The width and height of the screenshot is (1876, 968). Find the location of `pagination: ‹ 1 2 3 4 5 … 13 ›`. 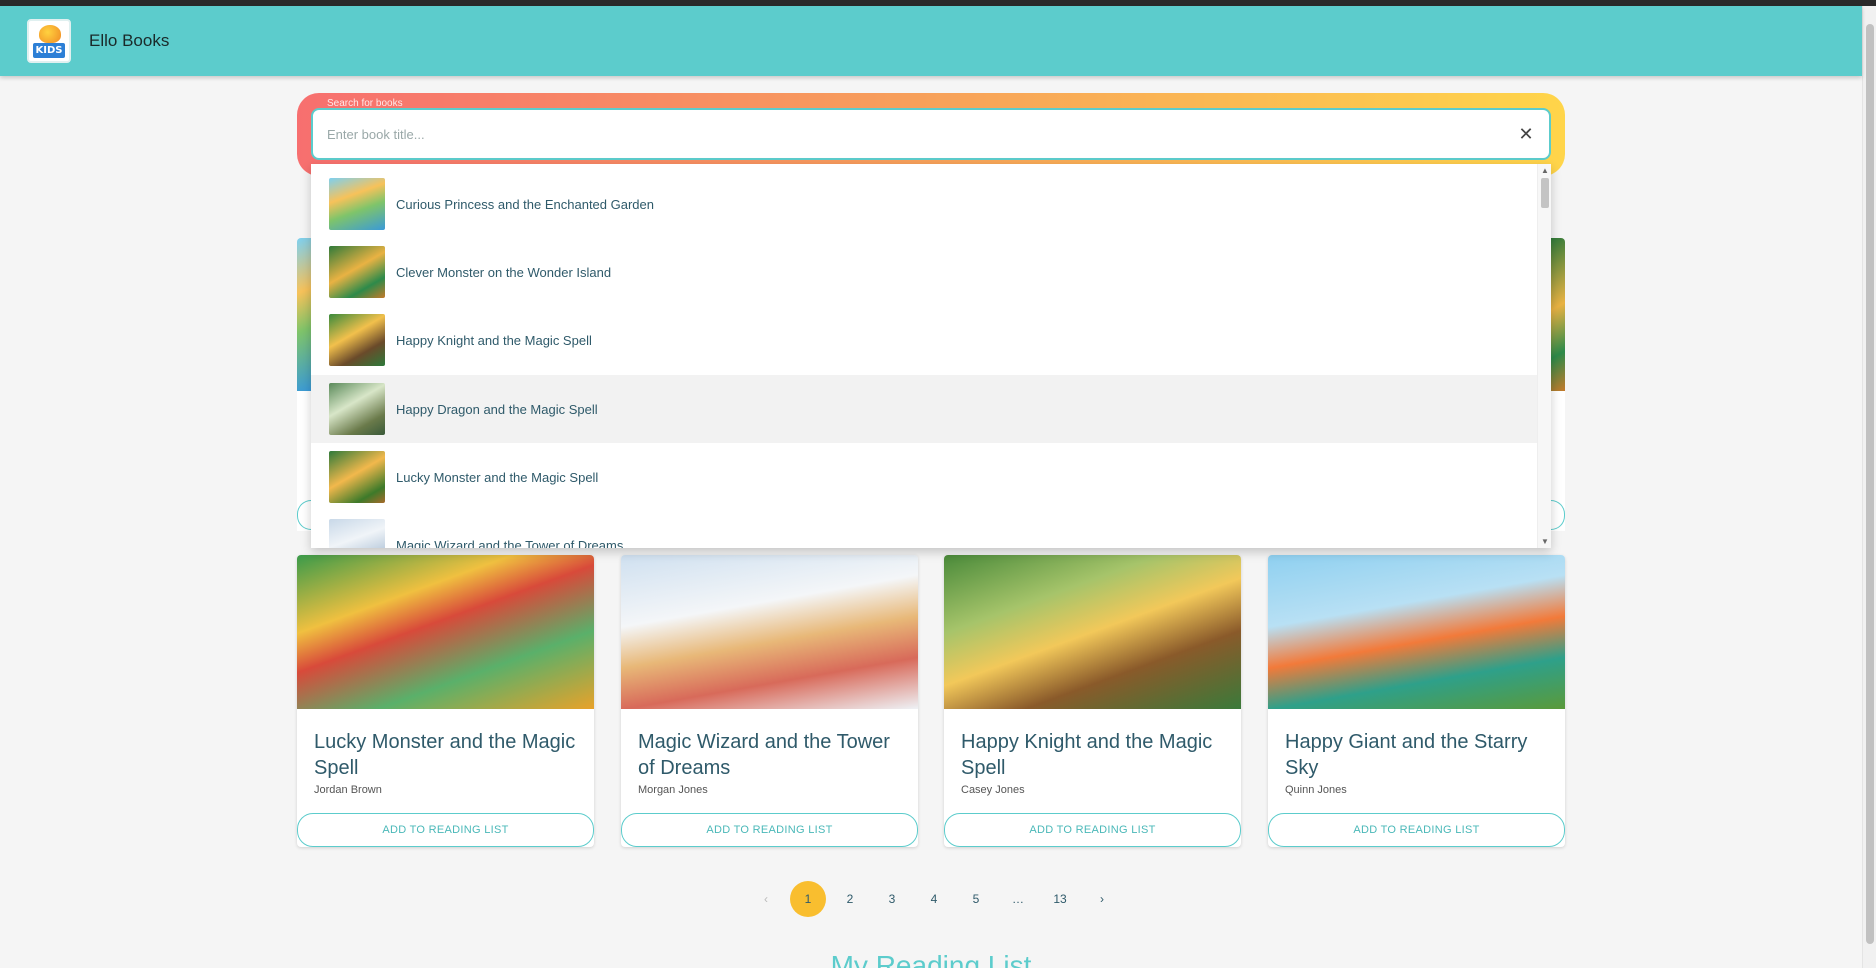

pagination: ‹ 1 2 3 4 5 … 13 › is located at coordinates (934, 899).